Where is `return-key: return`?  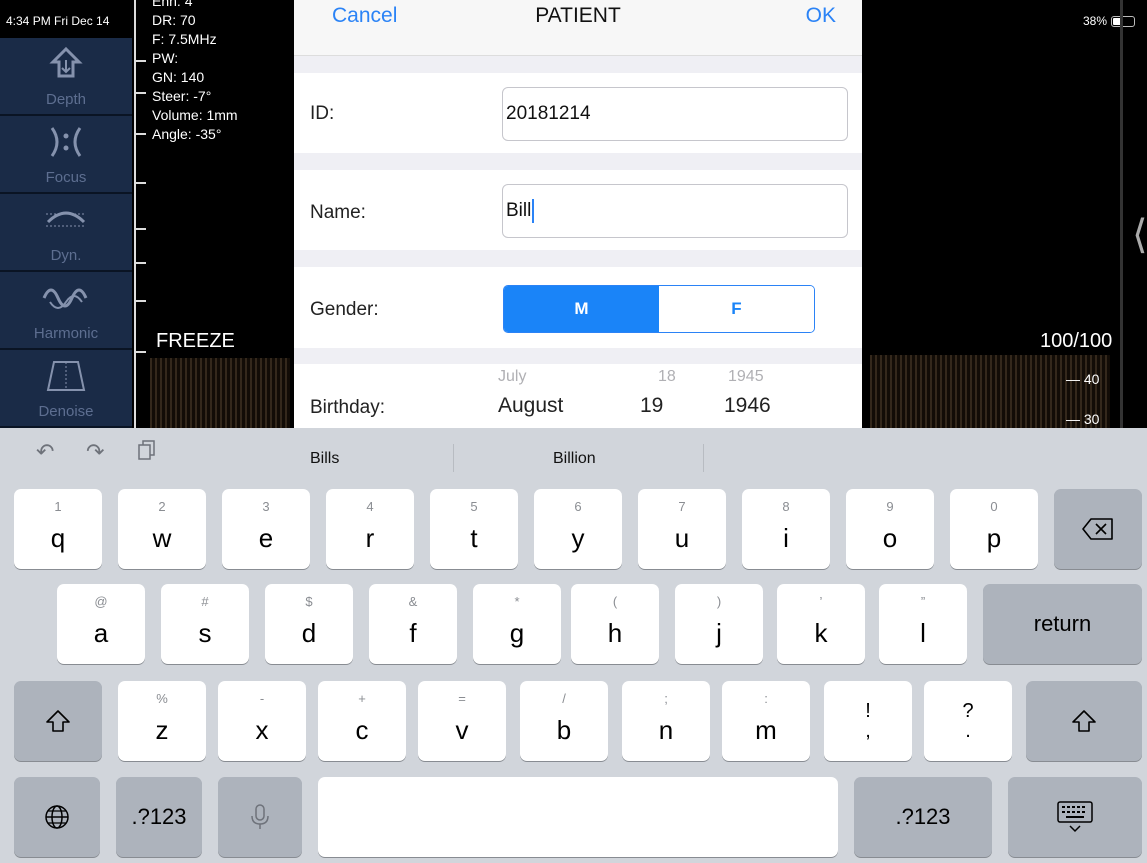 return-key: return is located at coordinates (1062, 624).